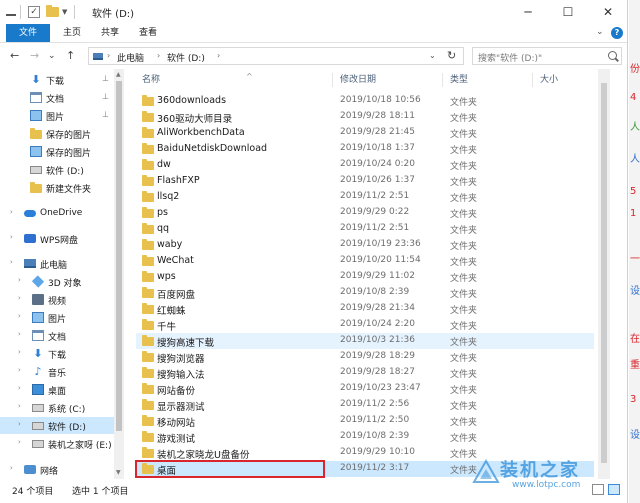 The height and width of the screenshot is (503, 640). Describe the element at coordinates (365, 341) in the screenshot. I see `file-row: 搜狗高速下载 2019/10/3 21:36 文件夹` at that location.